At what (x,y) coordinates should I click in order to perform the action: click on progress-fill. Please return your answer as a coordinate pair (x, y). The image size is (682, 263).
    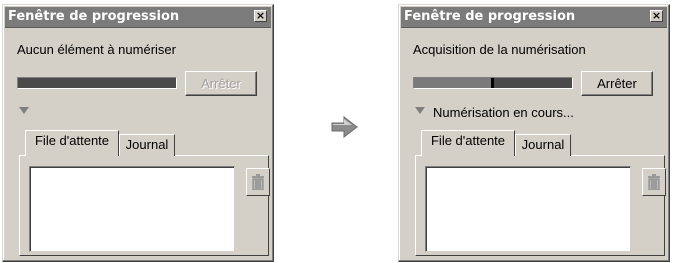
    Looking at the image, I should click on (453, 83).